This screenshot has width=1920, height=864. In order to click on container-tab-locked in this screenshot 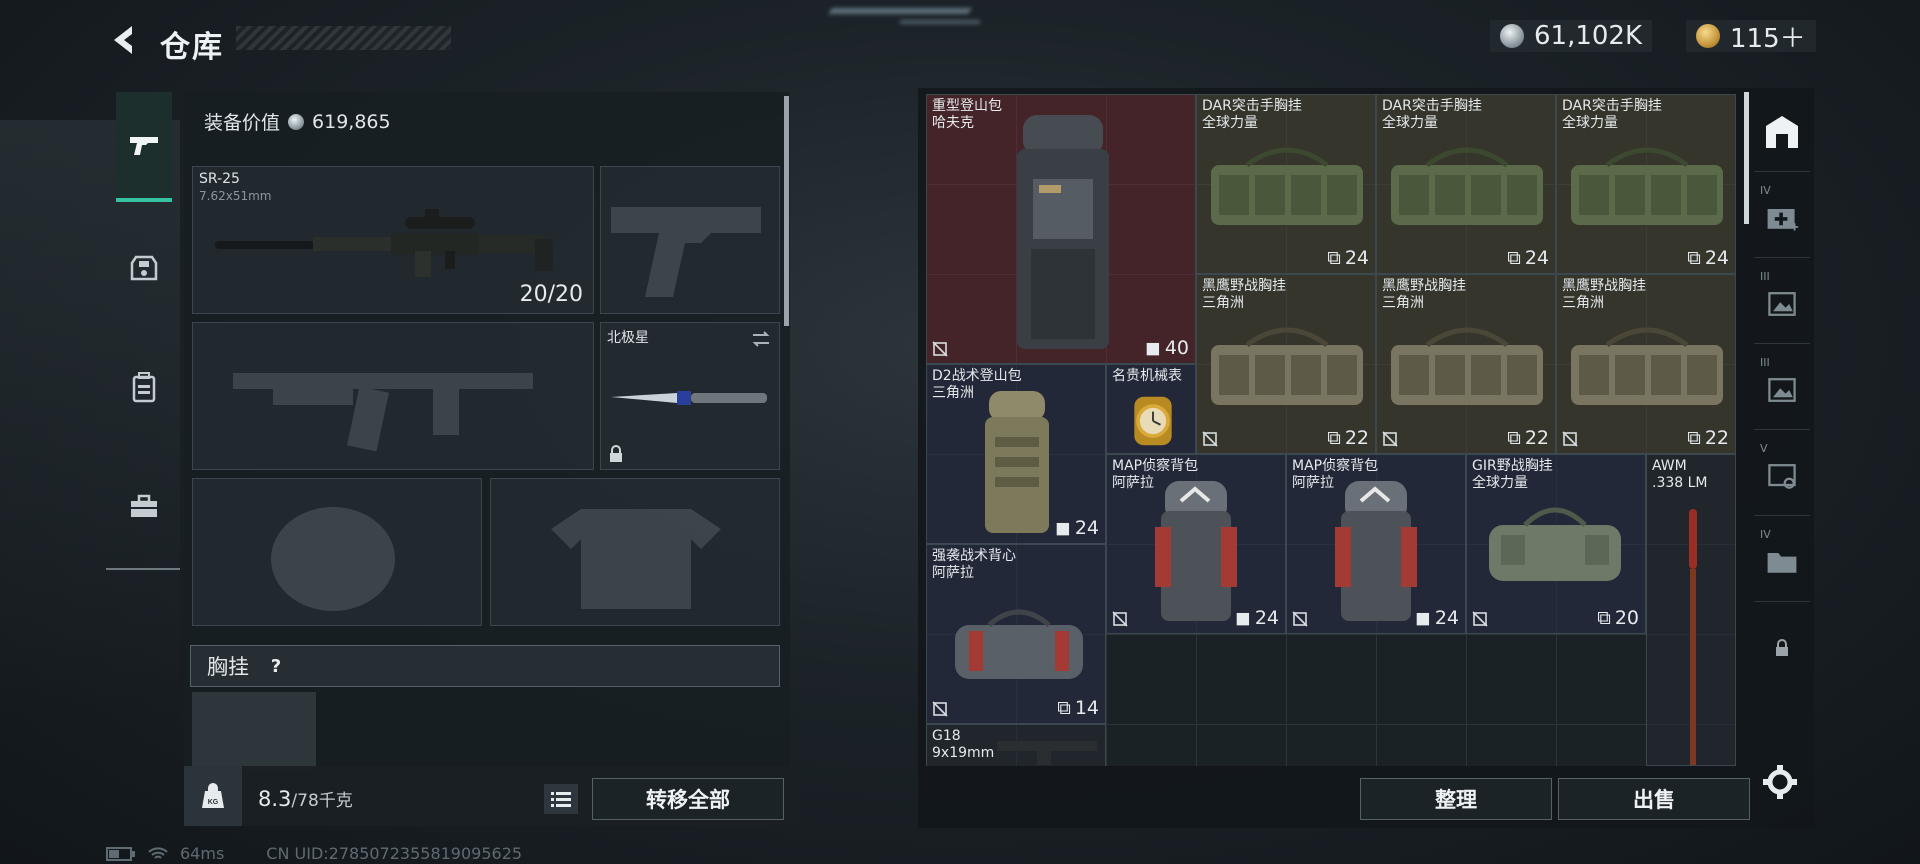, I will do `click(1782, 648)`.